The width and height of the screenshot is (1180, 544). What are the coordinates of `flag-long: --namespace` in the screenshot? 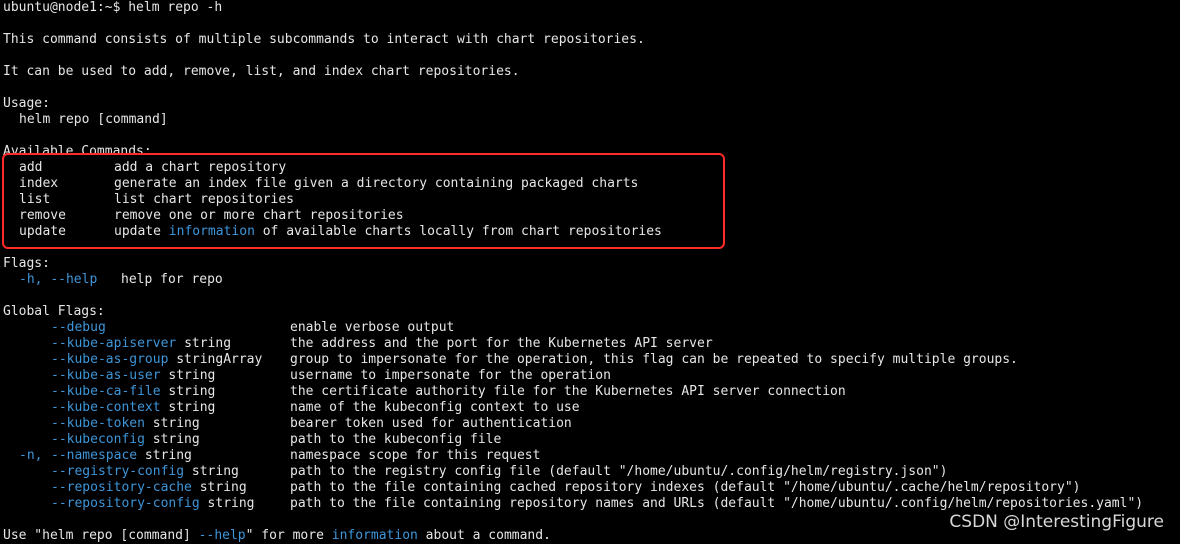 It's located at (94, 455).